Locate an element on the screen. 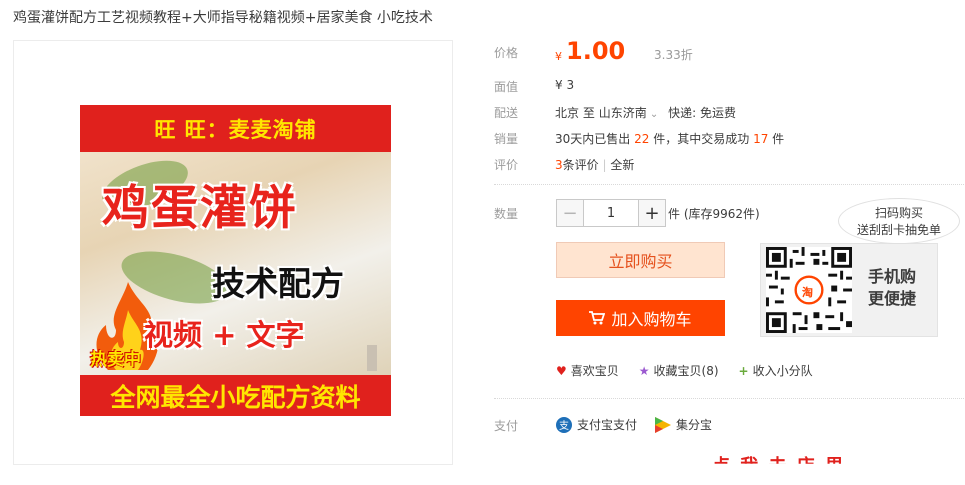 The height and width of the screenshot is (485, 965). ship-to-select: 山东济南 ⌄ is located at coordinates (629, 113).